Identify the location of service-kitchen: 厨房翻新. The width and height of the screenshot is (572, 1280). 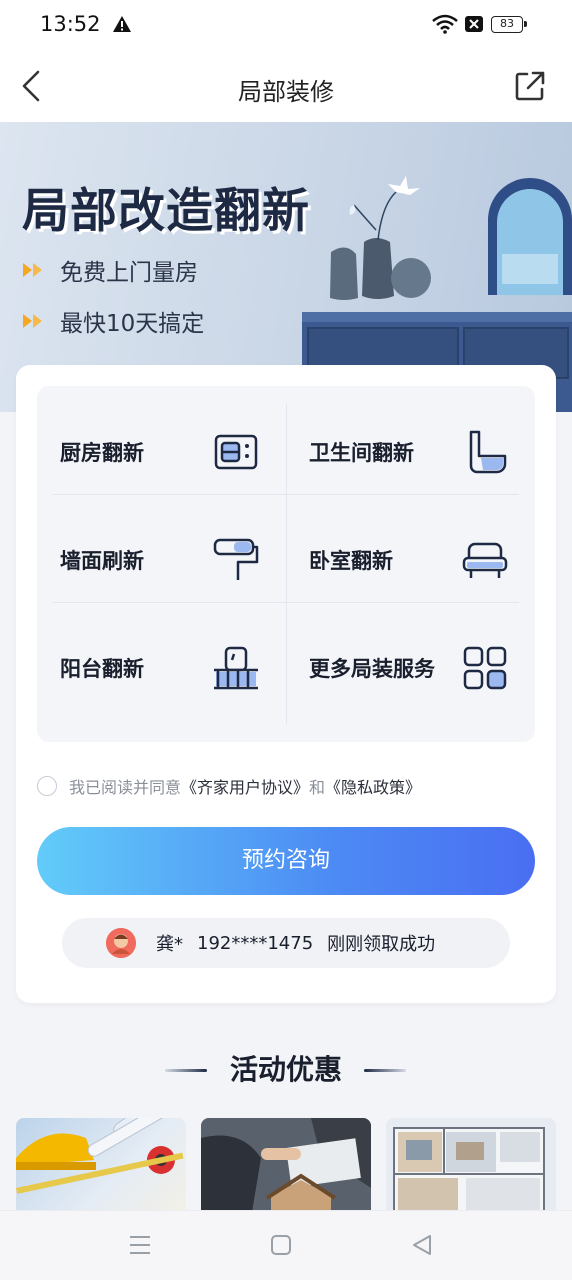
(161, 452).